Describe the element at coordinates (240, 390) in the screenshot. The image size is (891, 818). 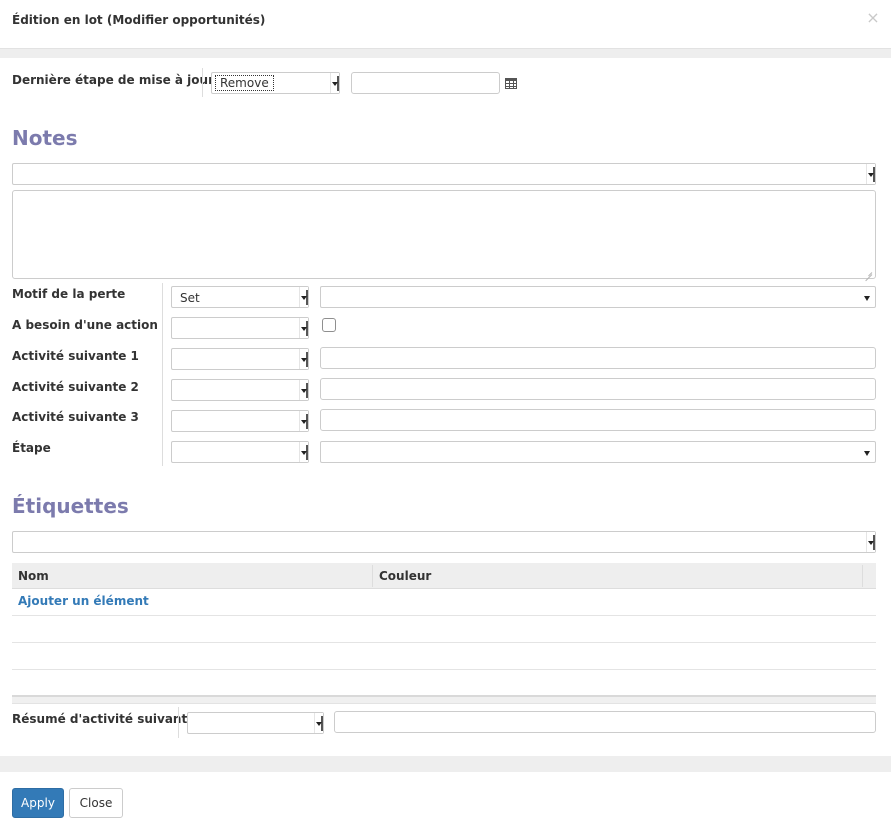
I see `next-activity-2-action-select` at that location.